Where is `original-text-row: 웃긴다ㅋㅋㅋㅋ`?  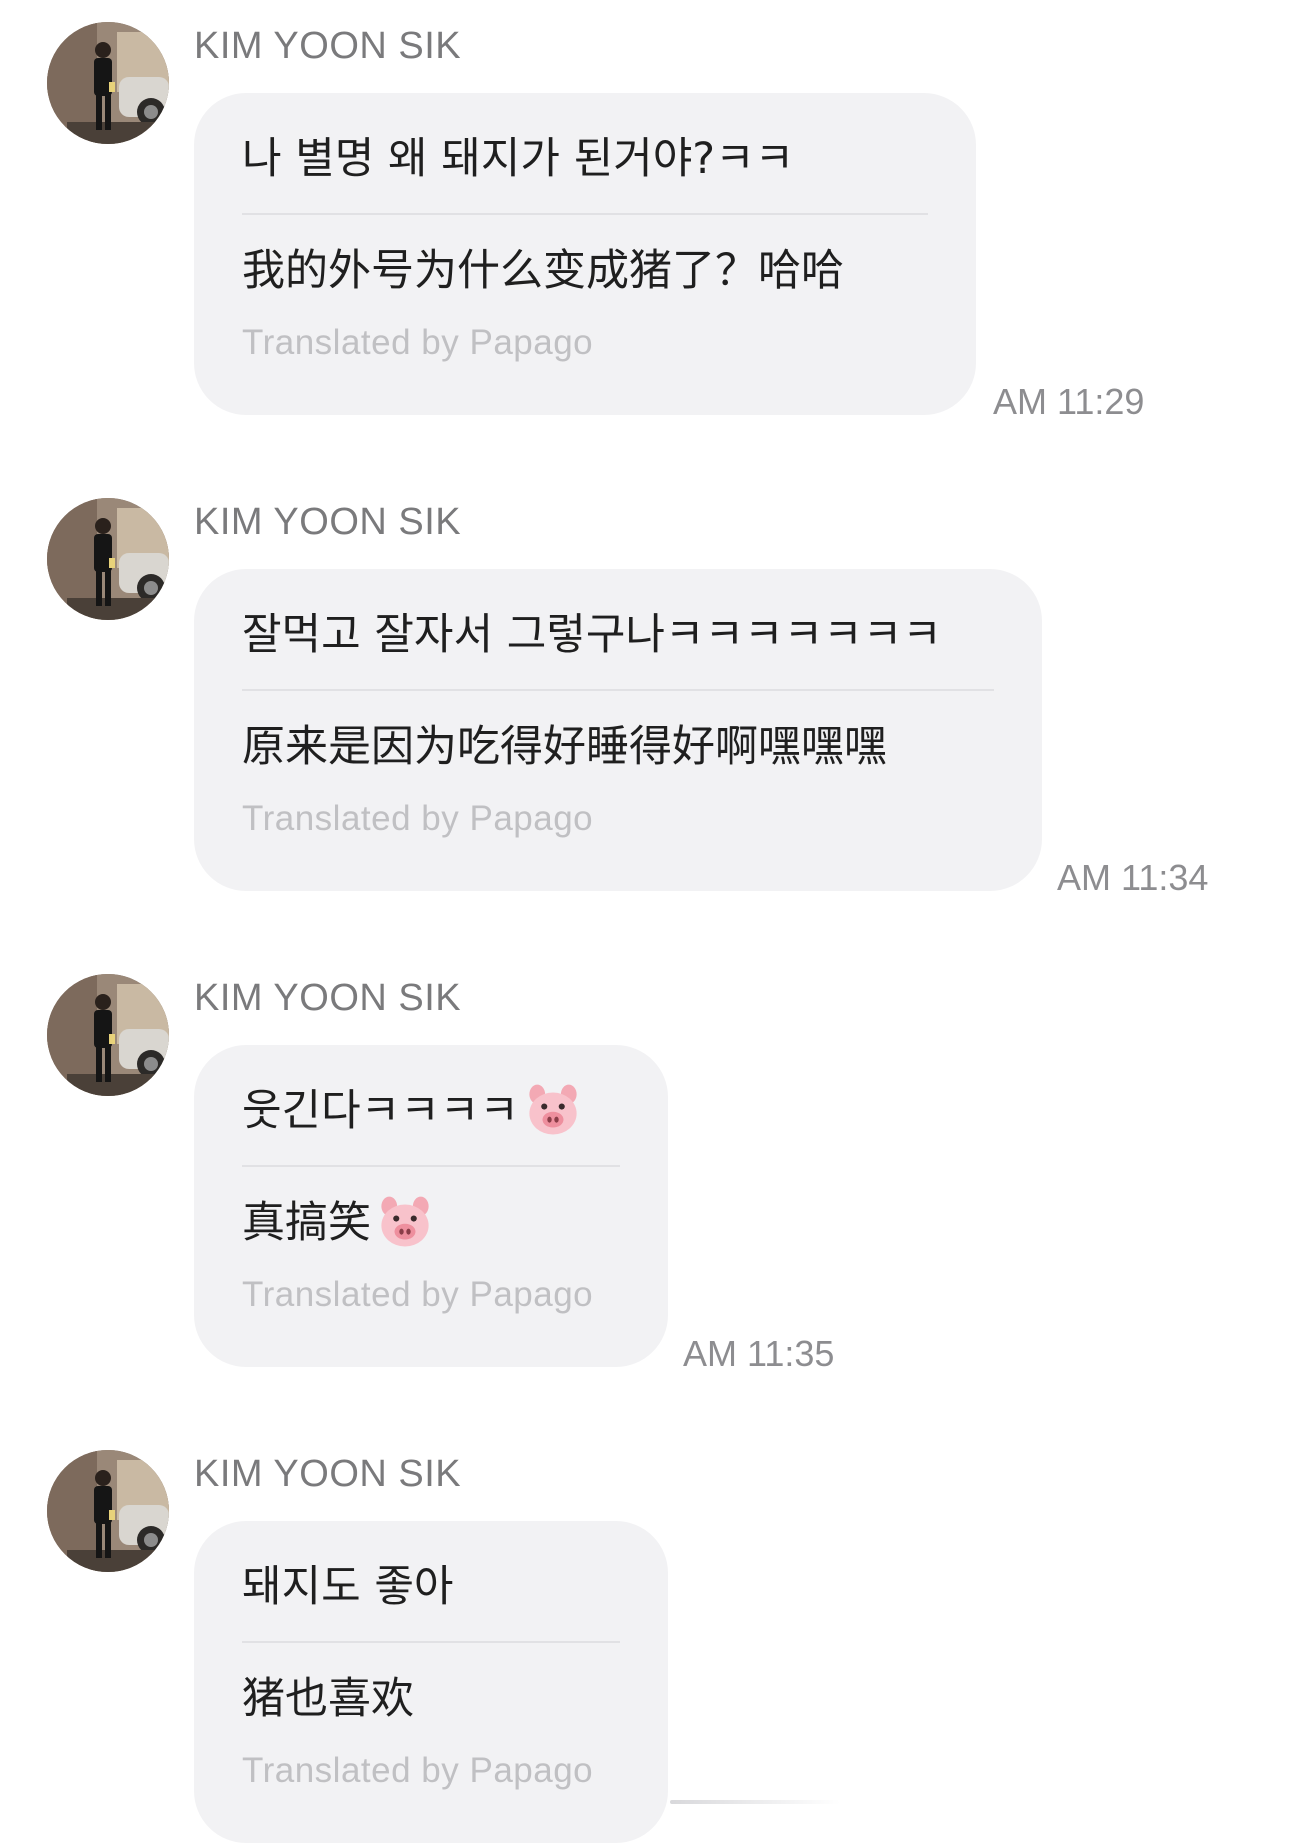
original-text-row: 웃긴다ㅋㅋㅋㅋ is located at coordinates (431, 1118).